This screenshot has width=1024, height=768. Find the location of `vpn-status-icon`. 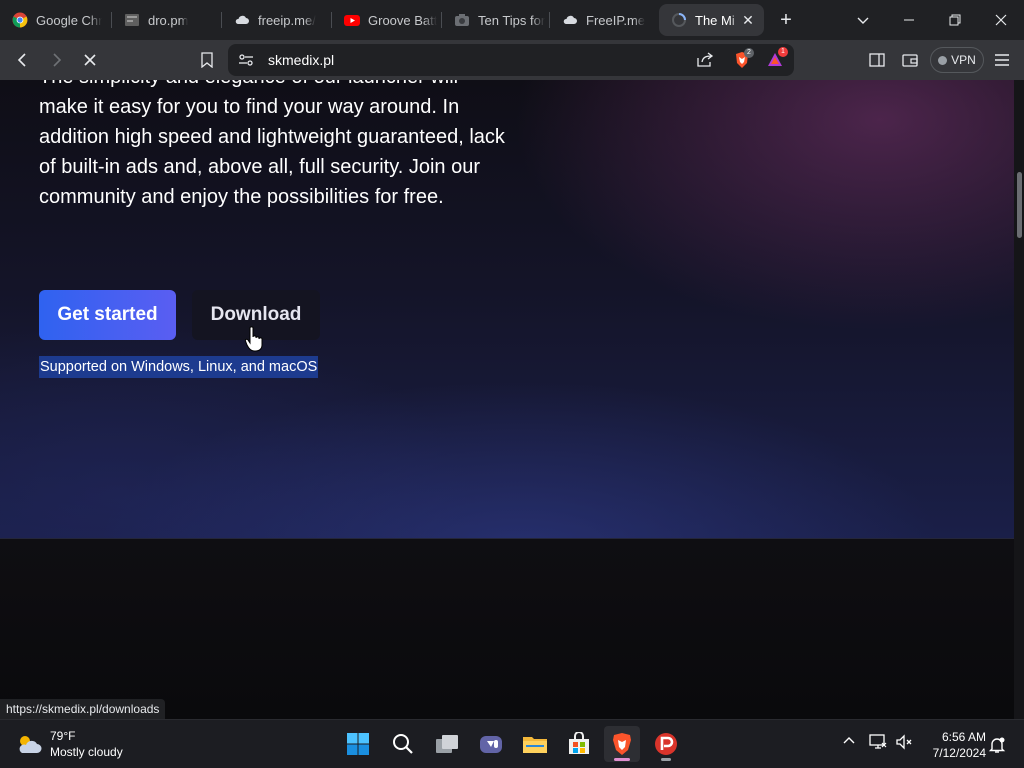

vpn-status-icon is located at coordinates (943, 60).